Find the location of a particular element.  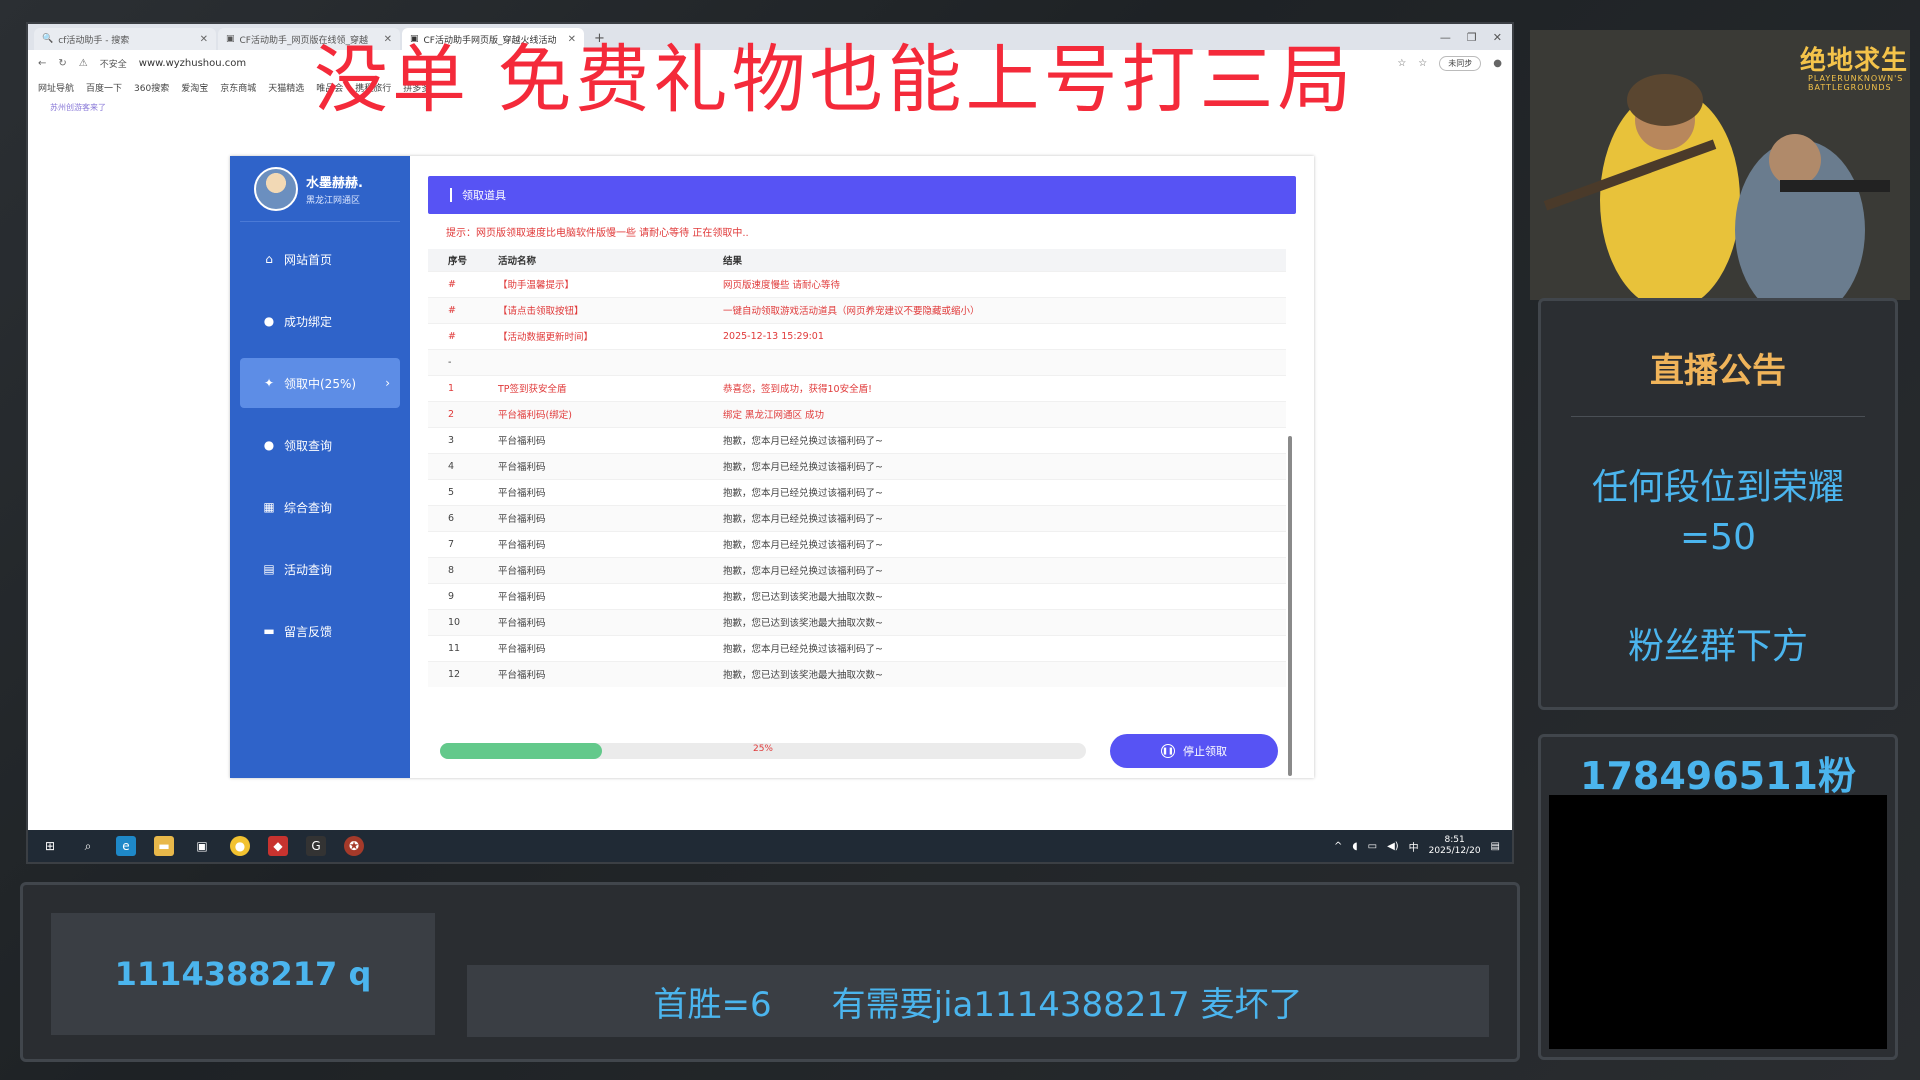

progress-bar: 25% is located at coordinates (763, 751).